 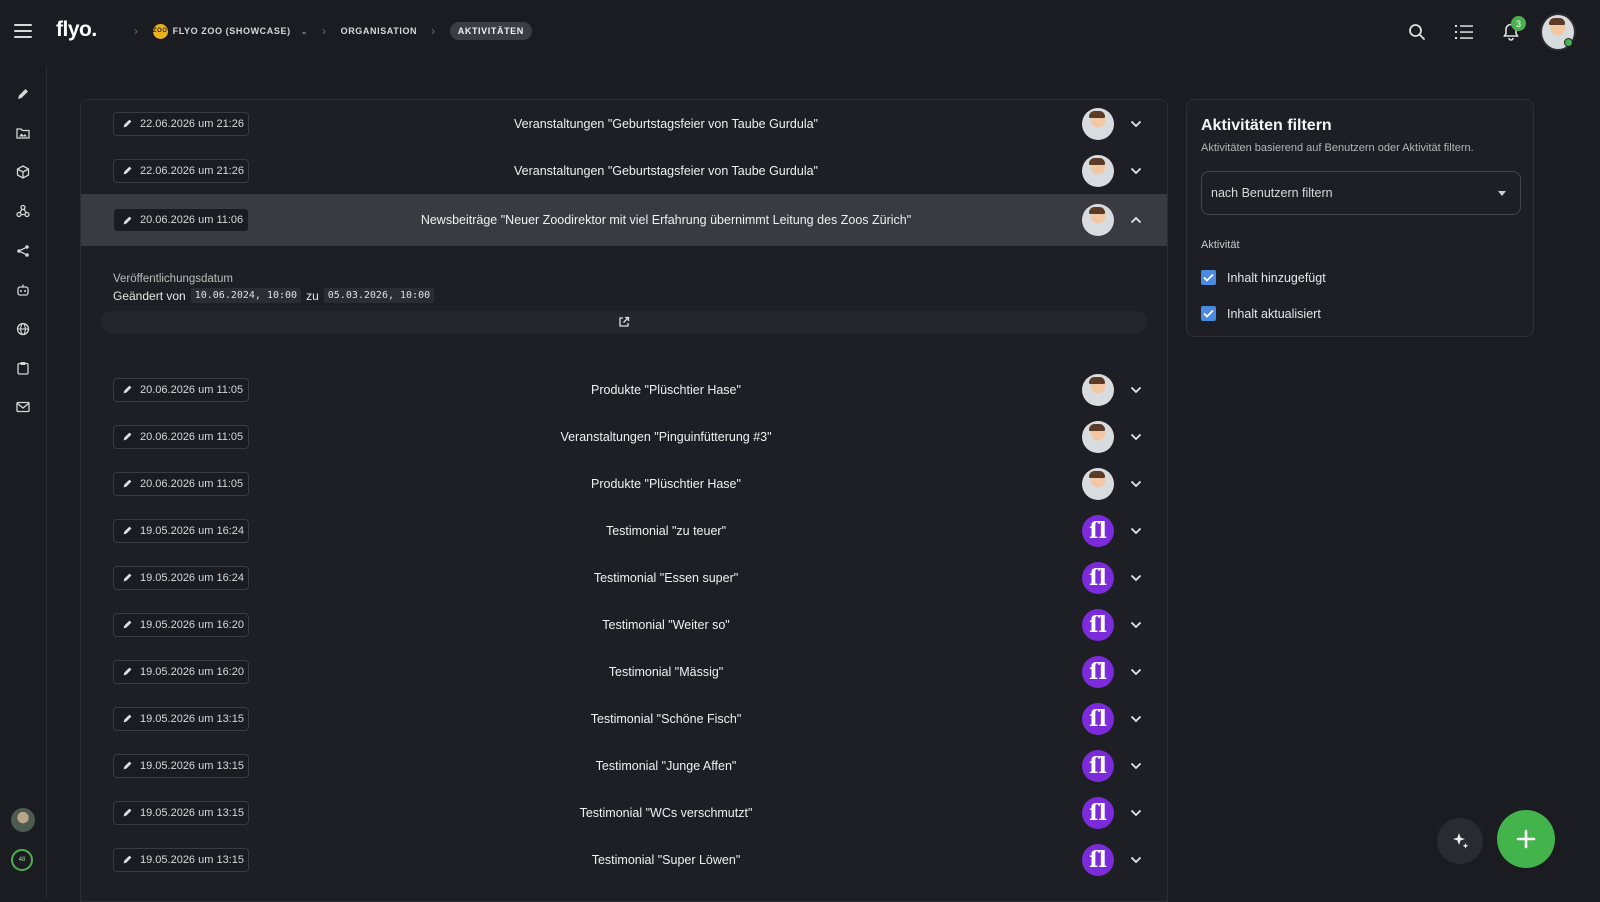 What do you see at coordinates (1274, 313) in the screenshot?
I see `checkbox-label: Inhalt aktualisiert` at bounding box center [1274, 313].